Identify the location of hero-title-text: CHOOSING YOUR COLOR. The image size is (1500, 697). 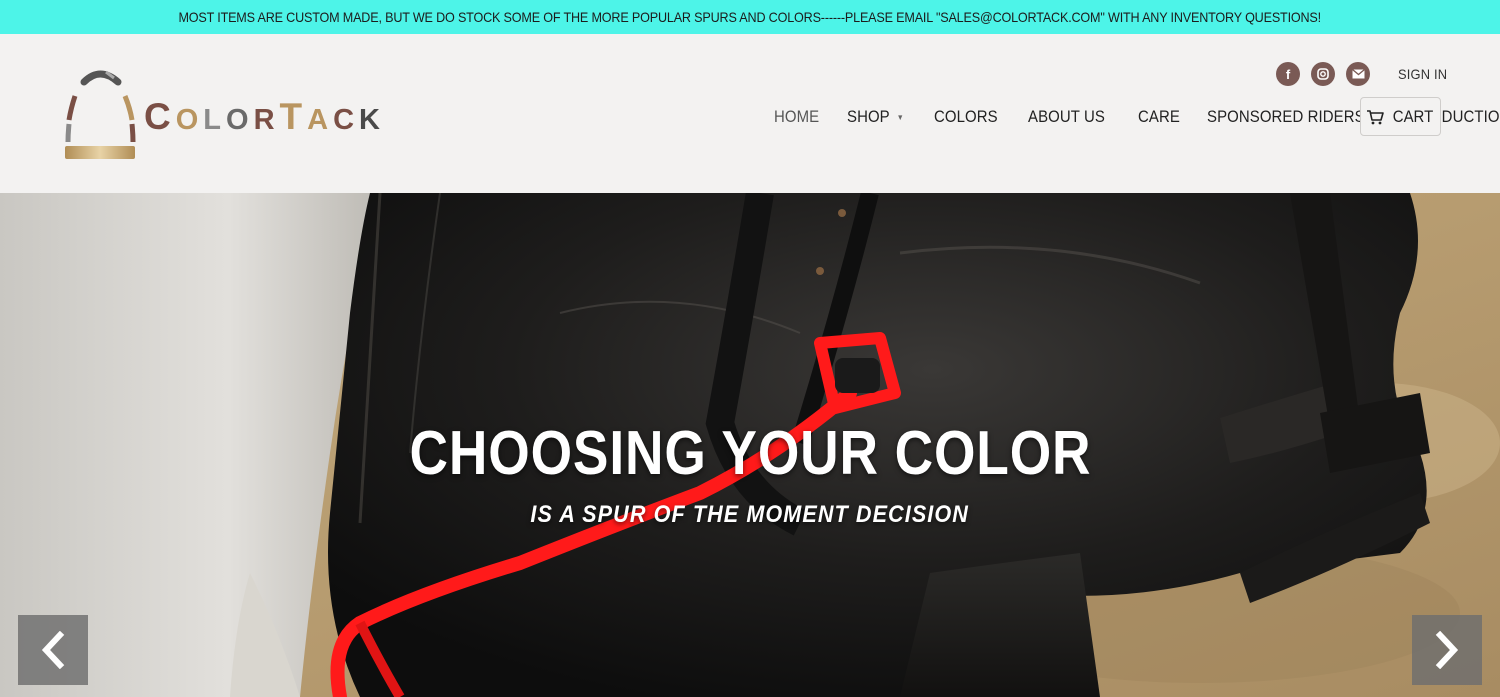
(750, 453).